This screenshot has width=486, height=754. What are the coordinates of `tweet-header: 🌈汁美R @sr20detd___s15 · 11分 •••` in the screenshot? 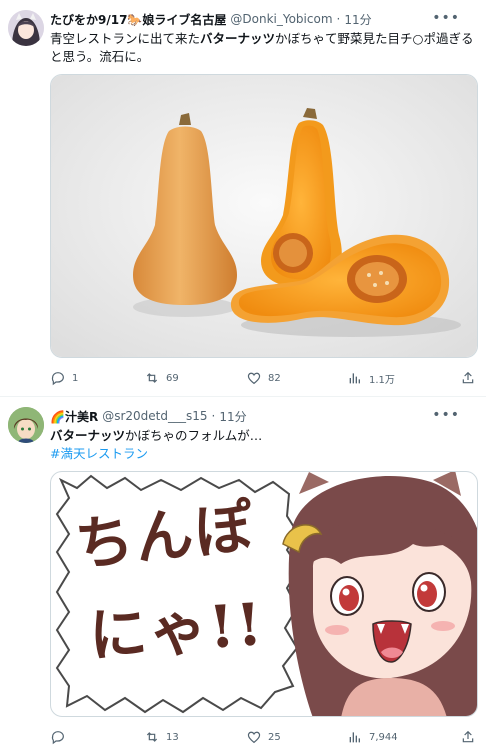 It's located at (262, 416).